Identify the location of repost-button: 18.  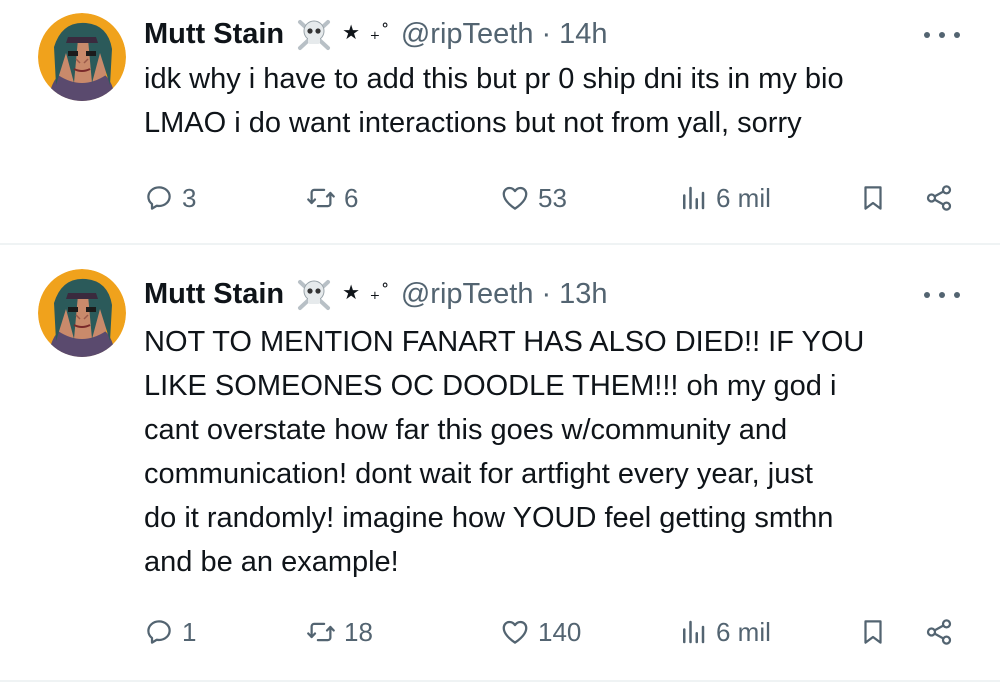
(339, 632).